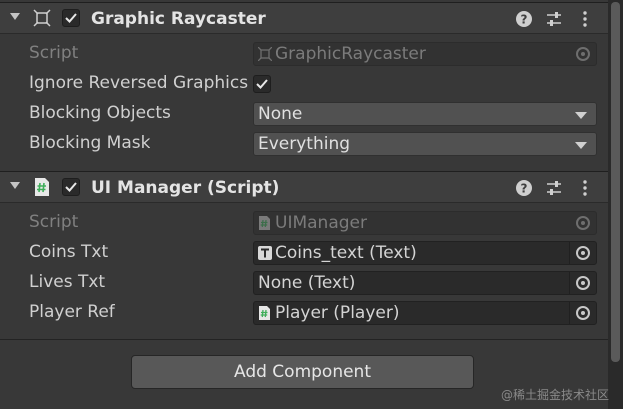 This screenshot has width=623, height=409. Describe the element at coordinates (302, 372) in the screenshot. I see `add-component-button: Add Component` at that location.